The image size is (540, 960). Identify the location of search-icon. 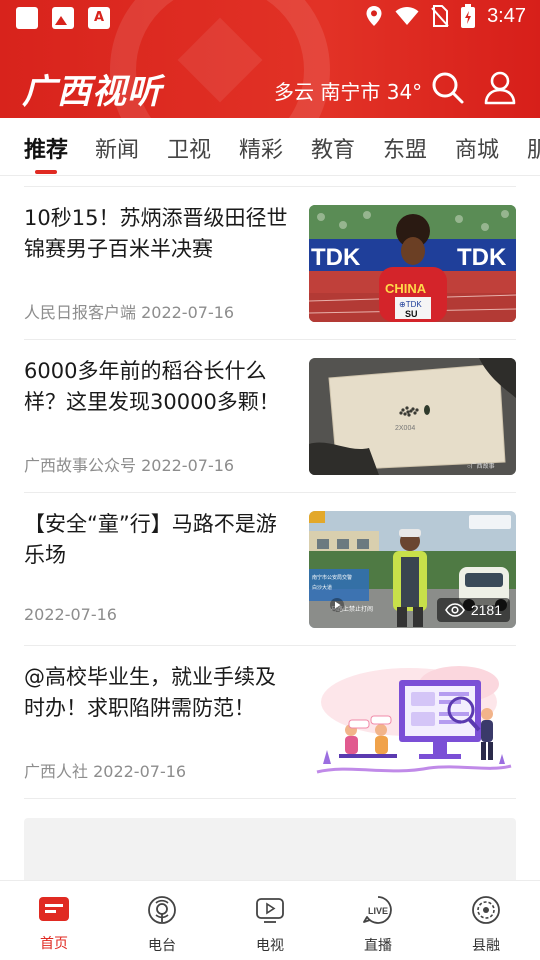
(448, 88).